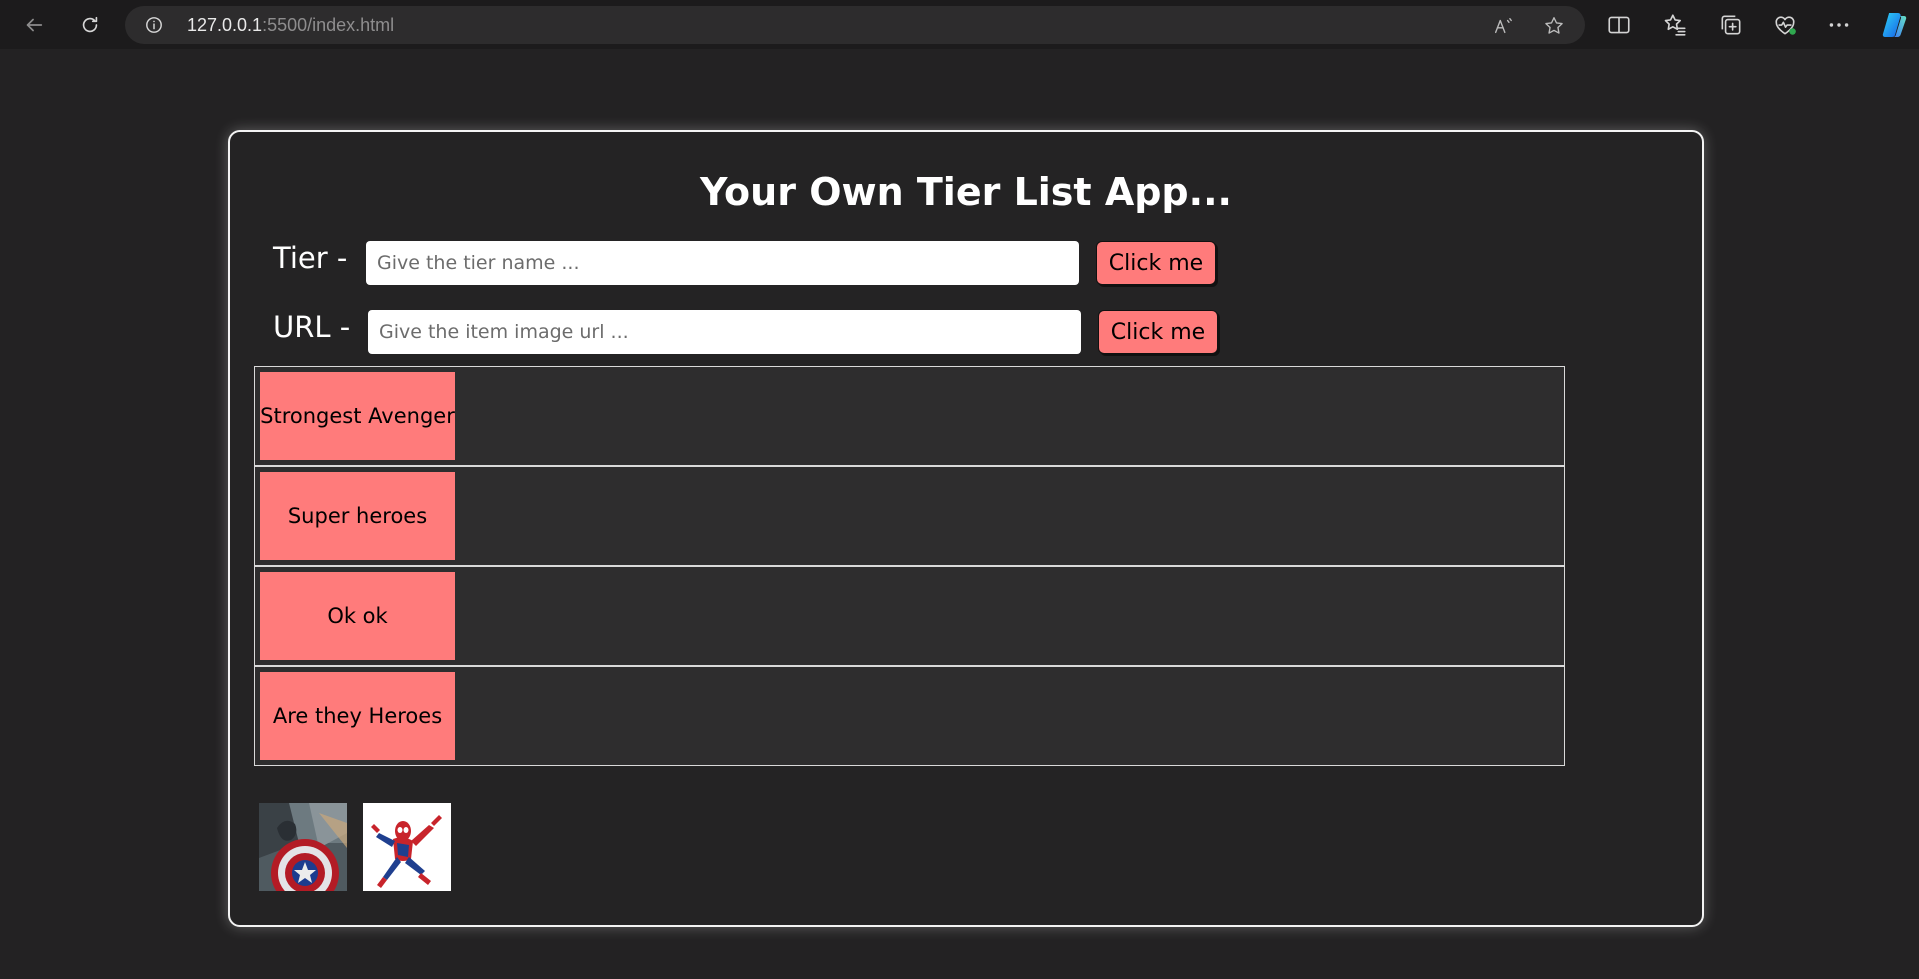 The height and width of the screenshot is (979, 1919). What do you see at coordinates (357, 716) in the screenshot?
I see `tier-row-label: Are they Heroes` at bounding box center [357, 716].